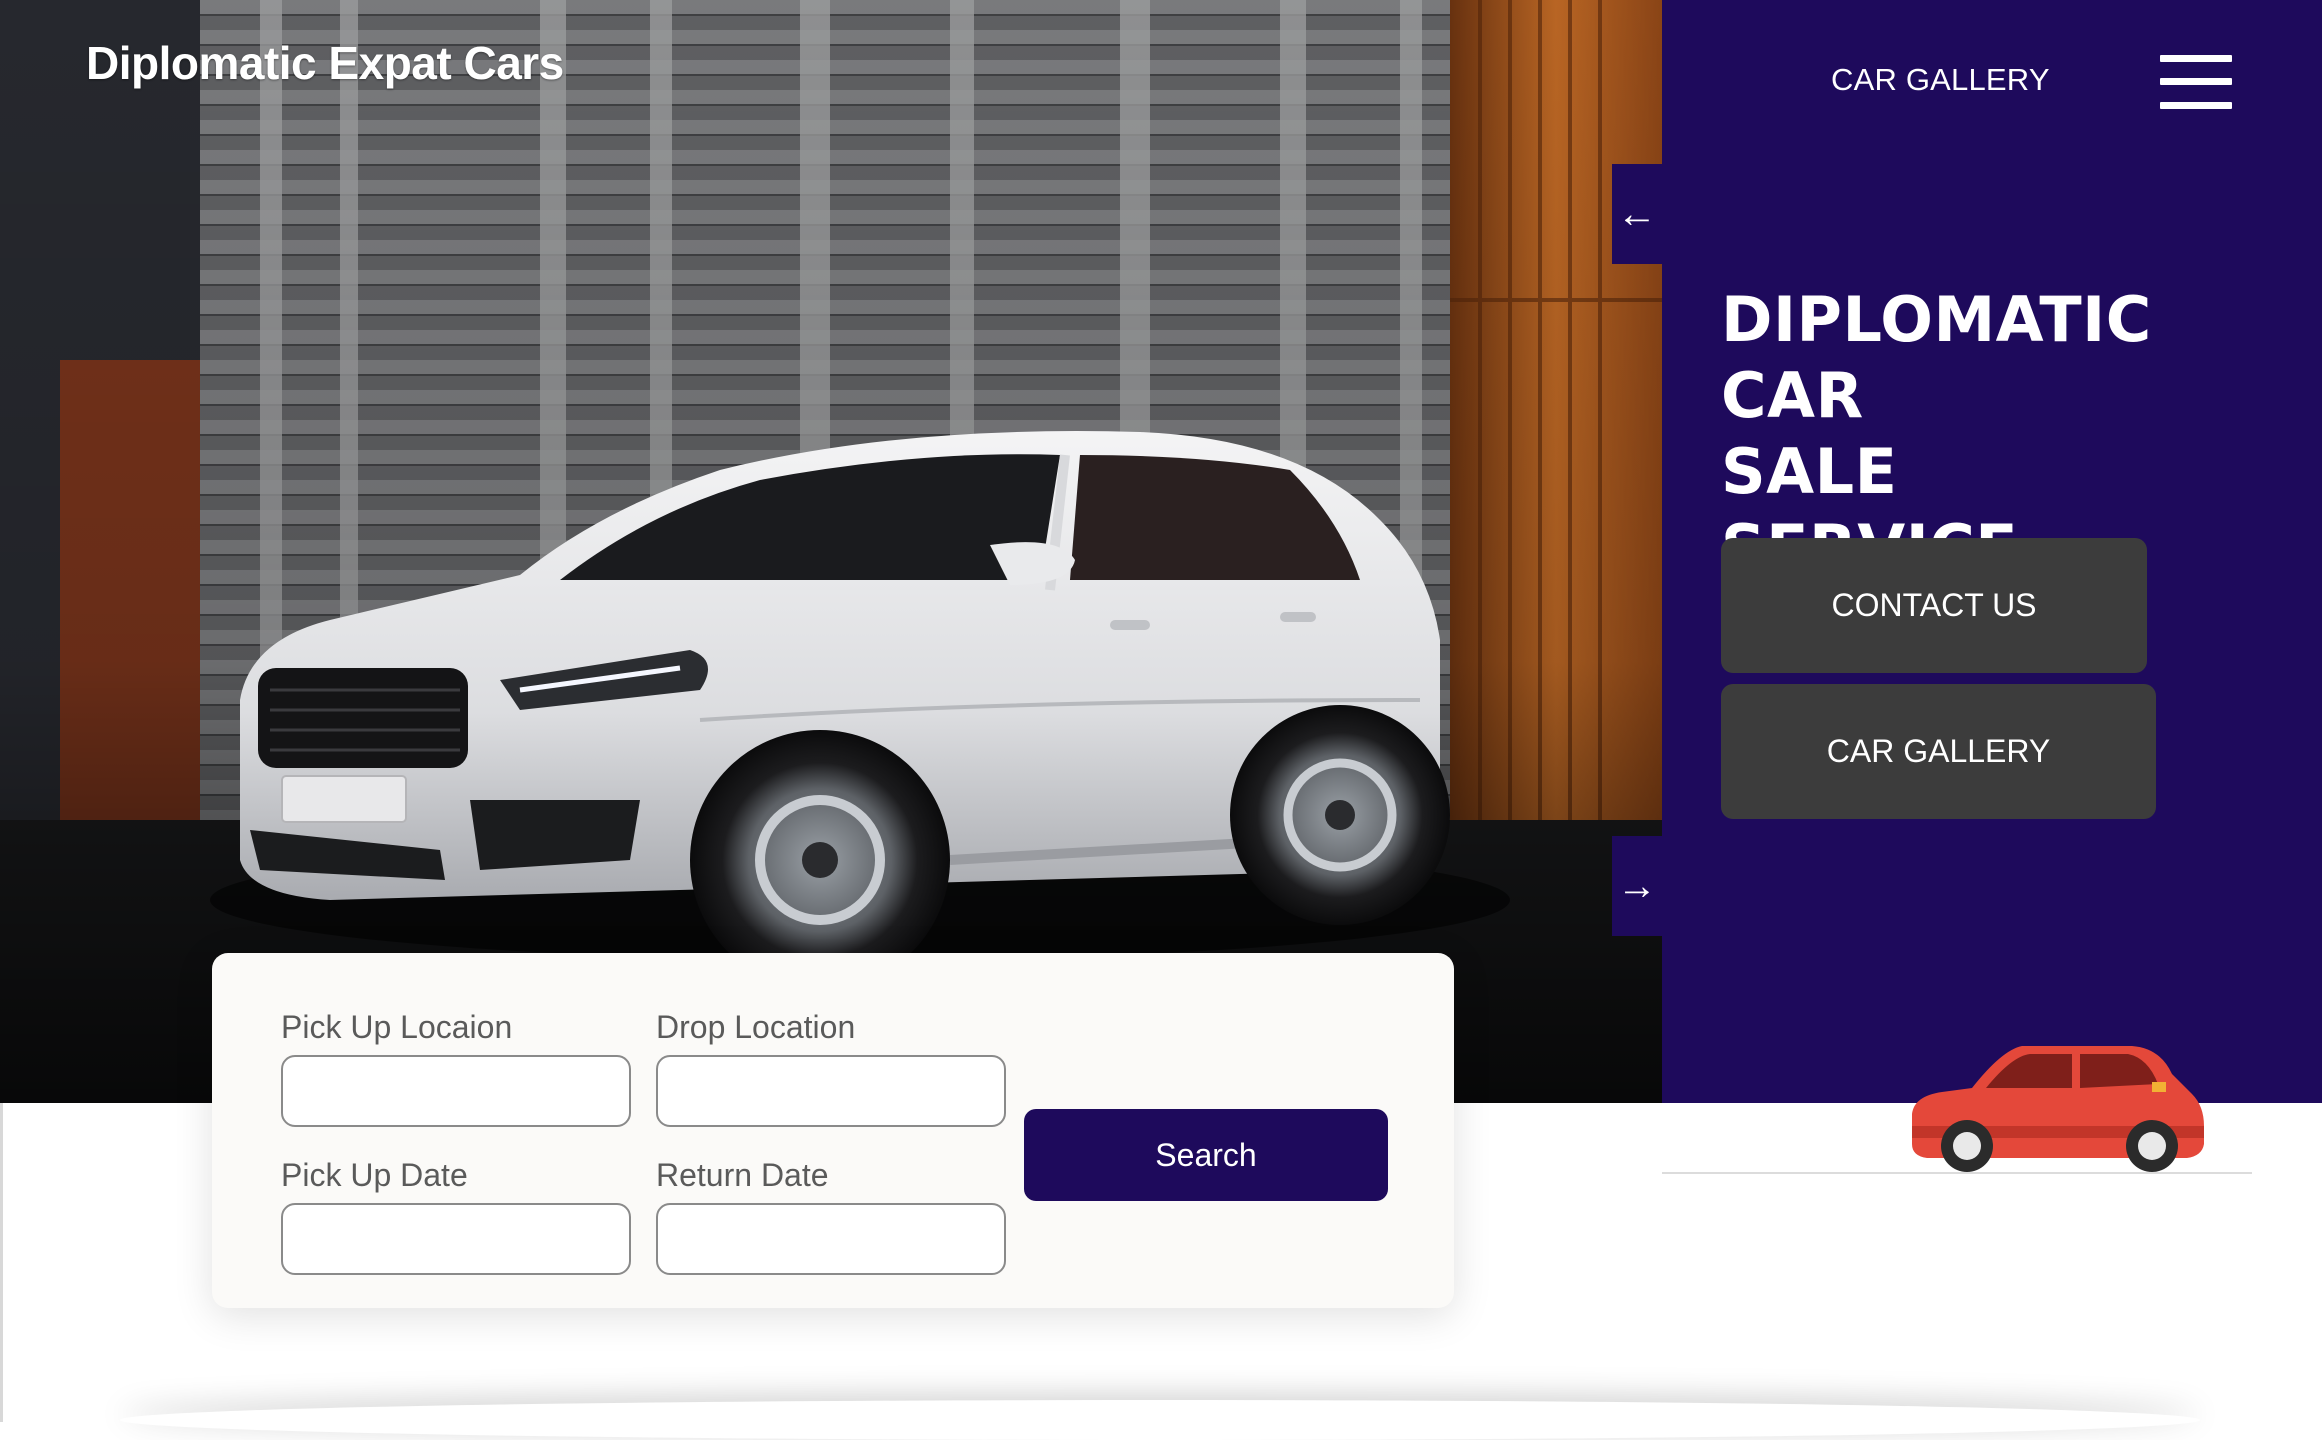  What do you see at coordinates (456, 1239) in the screenshot?
I see `pickup-date-input` at bounding box center [456, 1239].